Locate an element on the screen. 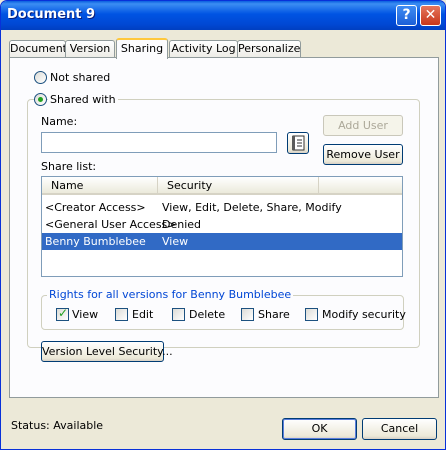 This screenshot has width=446, height=450. window-title: Document 9 is located at coordinates (51, 14).